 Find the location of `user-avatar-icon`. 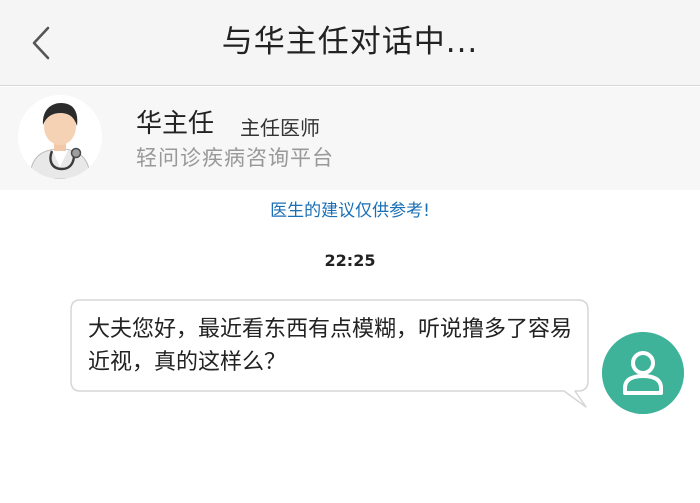

user-avatar-icon is located at coordinates (643, 373).